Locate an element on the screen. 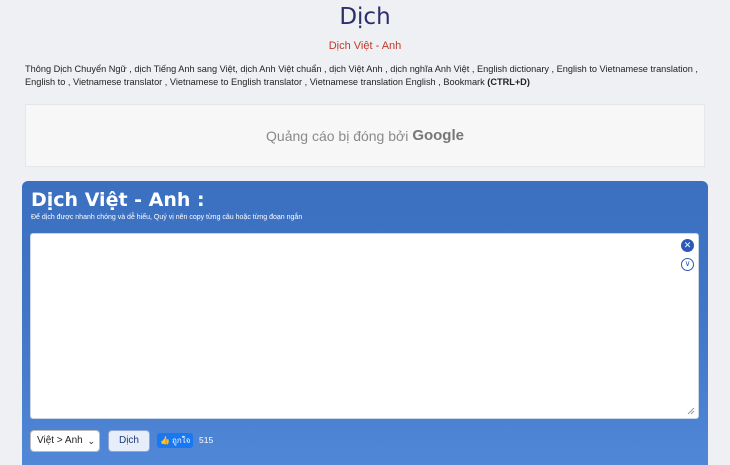 The height and width of the screenshot is (465, 730). keyword-link: Vietnamese translation English is located at coordinates (373, 82).